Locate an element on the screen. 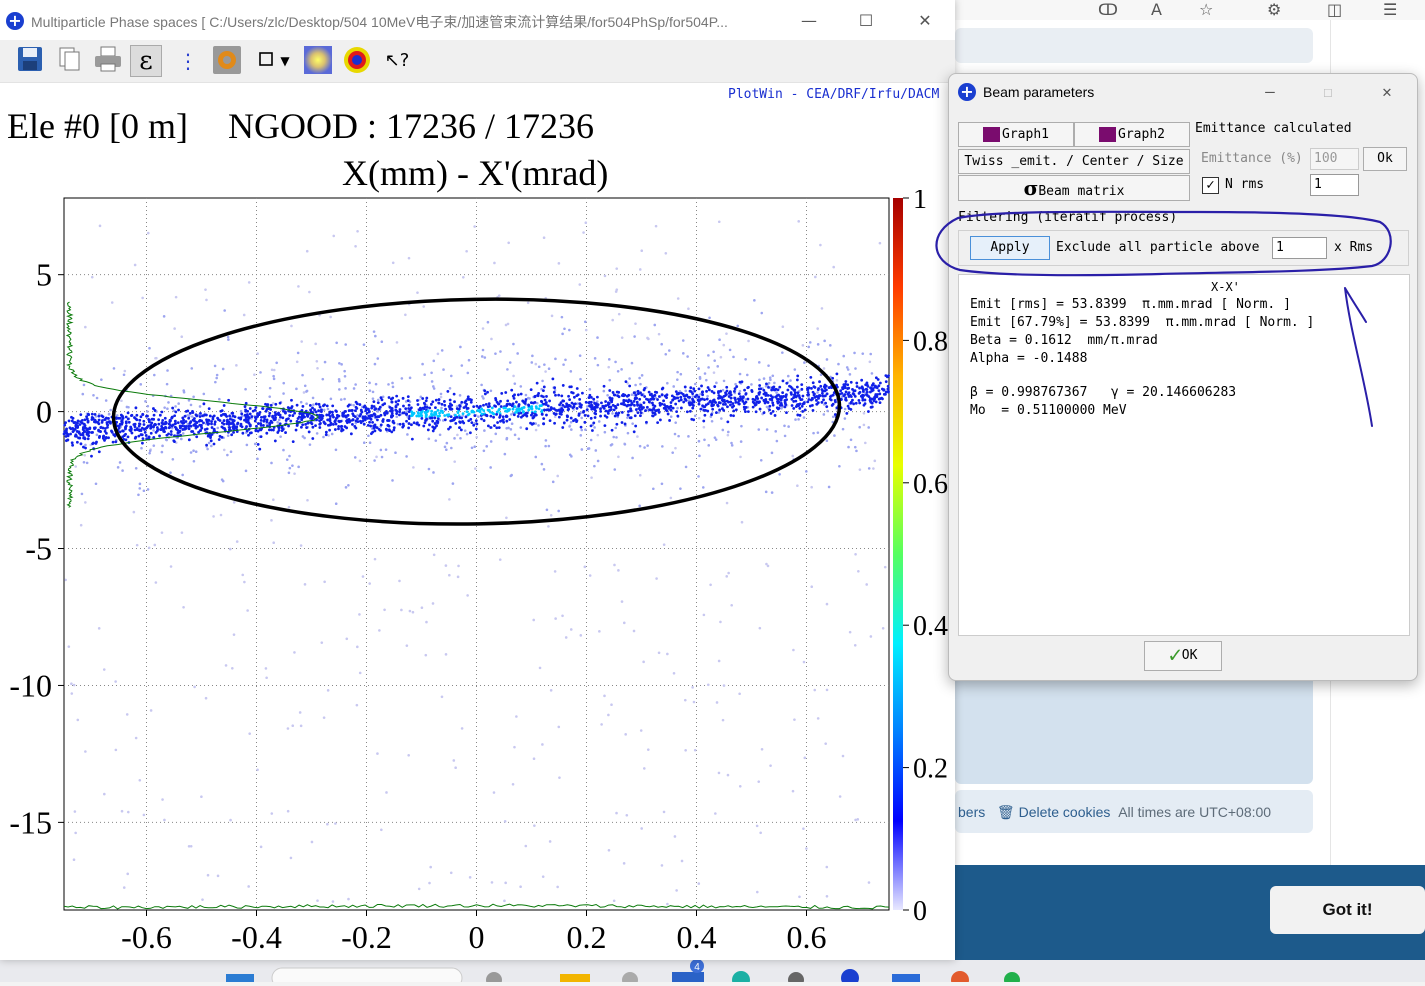  copy-icon is located at coordinates (69, 61).